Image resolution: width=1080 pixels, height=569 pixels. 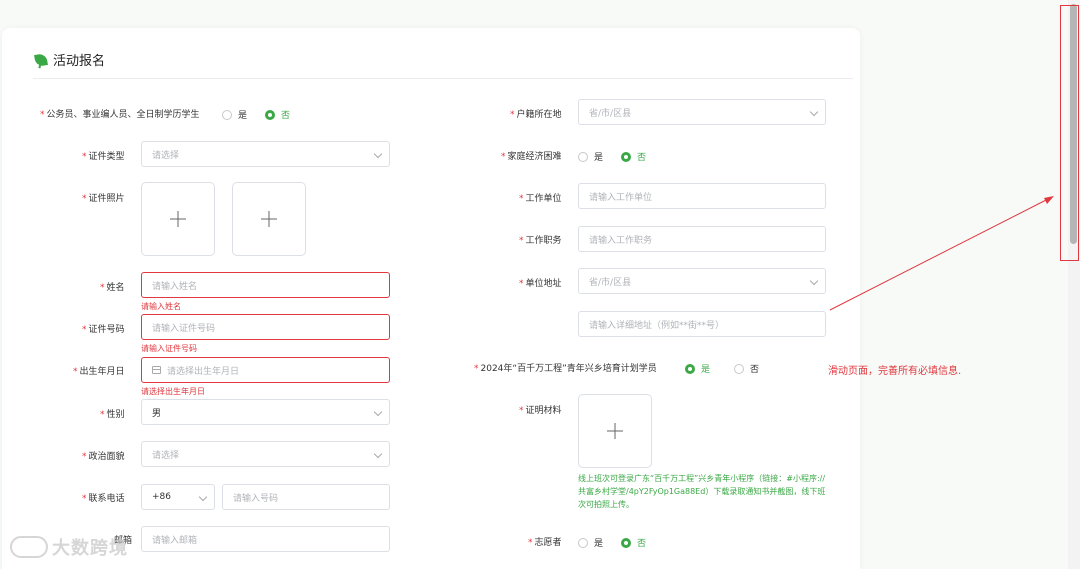 I want to click on civil-servant-yes-radio: 是, so click(x=234, y=114).